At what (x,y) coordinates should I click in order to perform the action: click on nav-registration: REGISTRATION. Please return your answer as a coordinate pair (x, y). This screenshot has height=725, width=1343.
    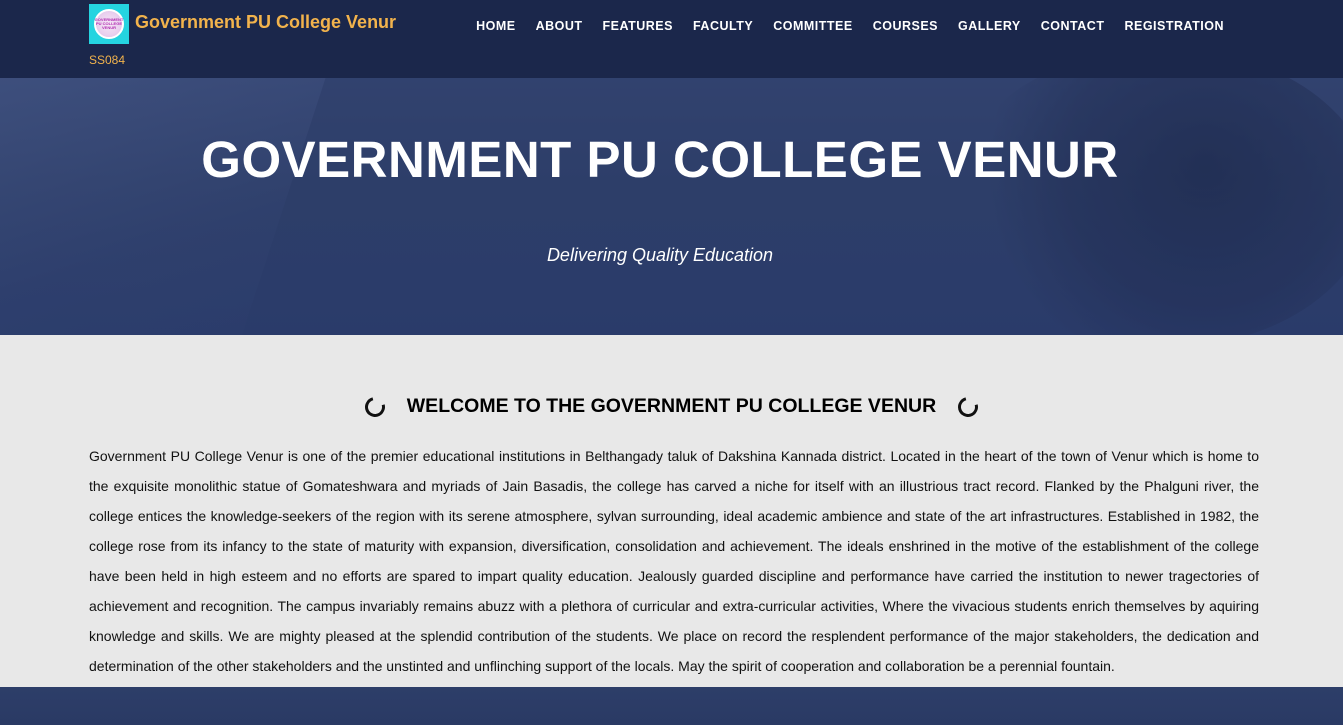
    Looking at the image, I should click on (1174, 26).